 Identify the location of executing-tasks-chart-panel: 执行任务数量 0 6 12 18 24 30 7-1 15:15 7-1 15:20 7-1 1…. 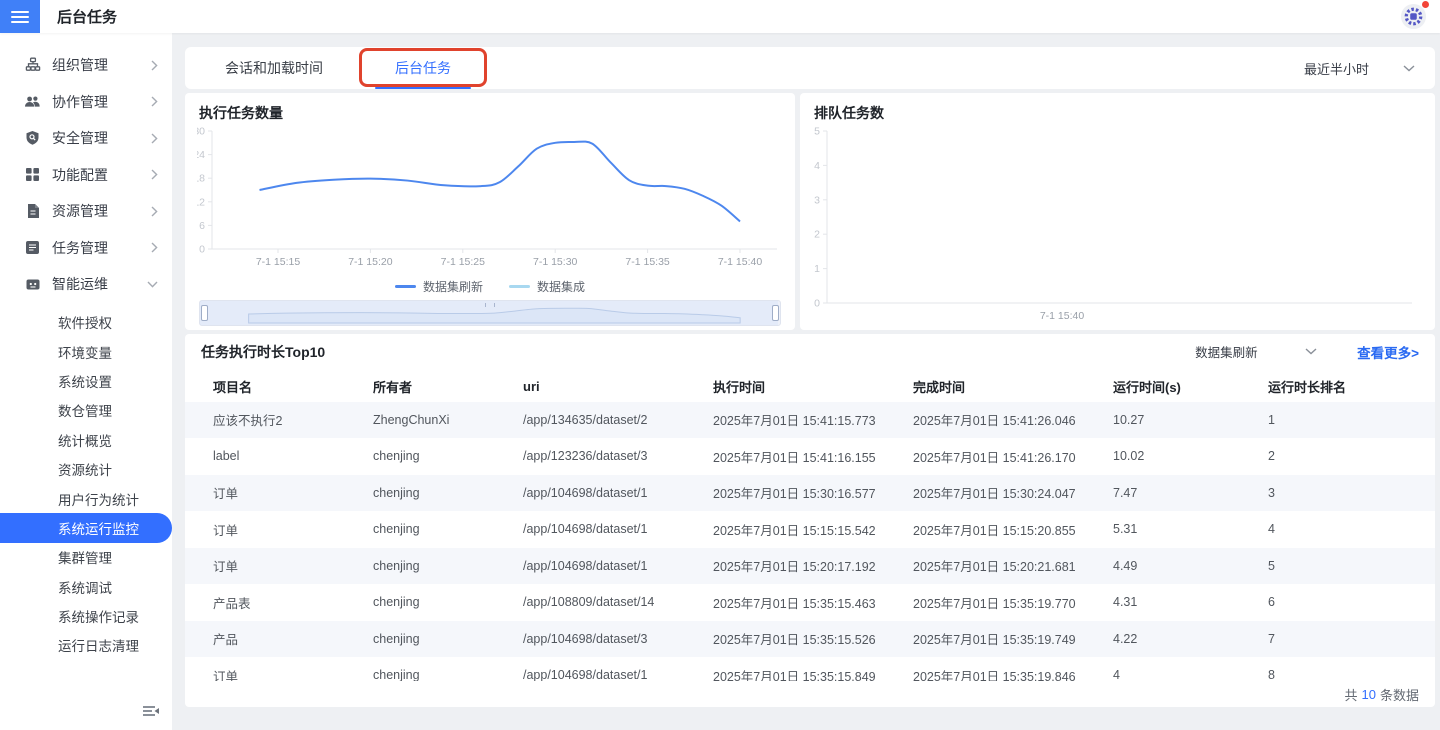
(490, 211).